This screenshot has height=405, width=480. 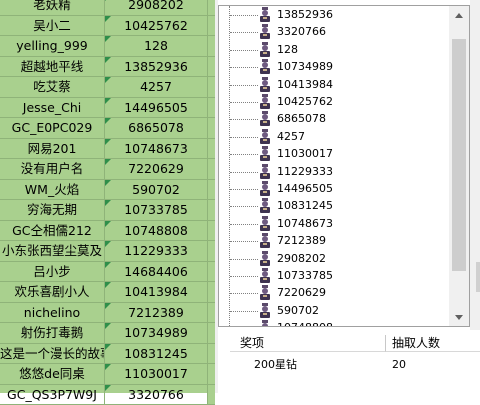 What do you see at coordinates (52, 67) in the screenshot?
I see `user-name-cell: 超越地平线` at bounding box center [52, 67].